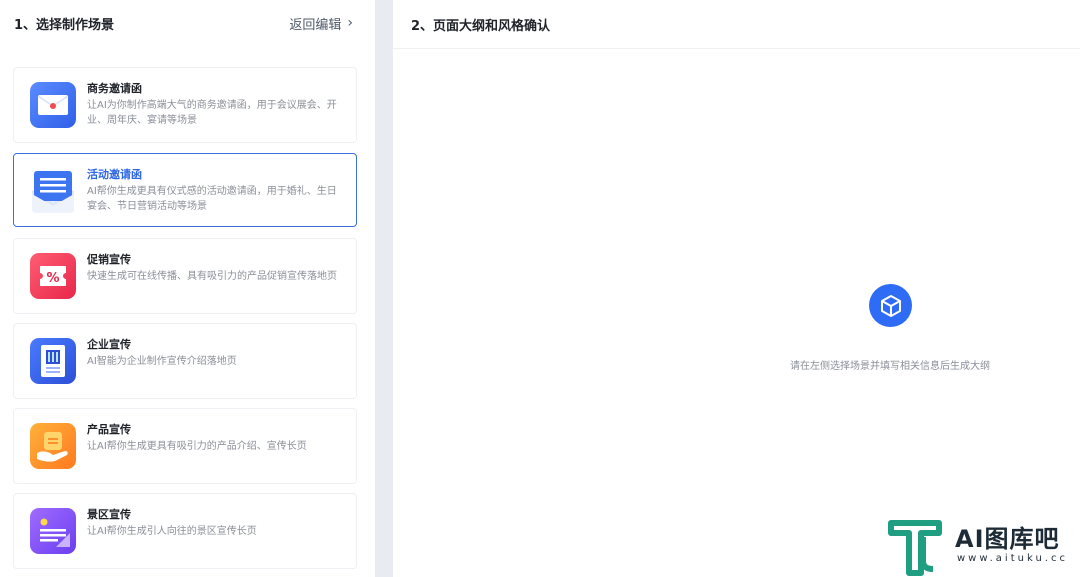  I want to click on scenery-page-icon, so click(53, 531).